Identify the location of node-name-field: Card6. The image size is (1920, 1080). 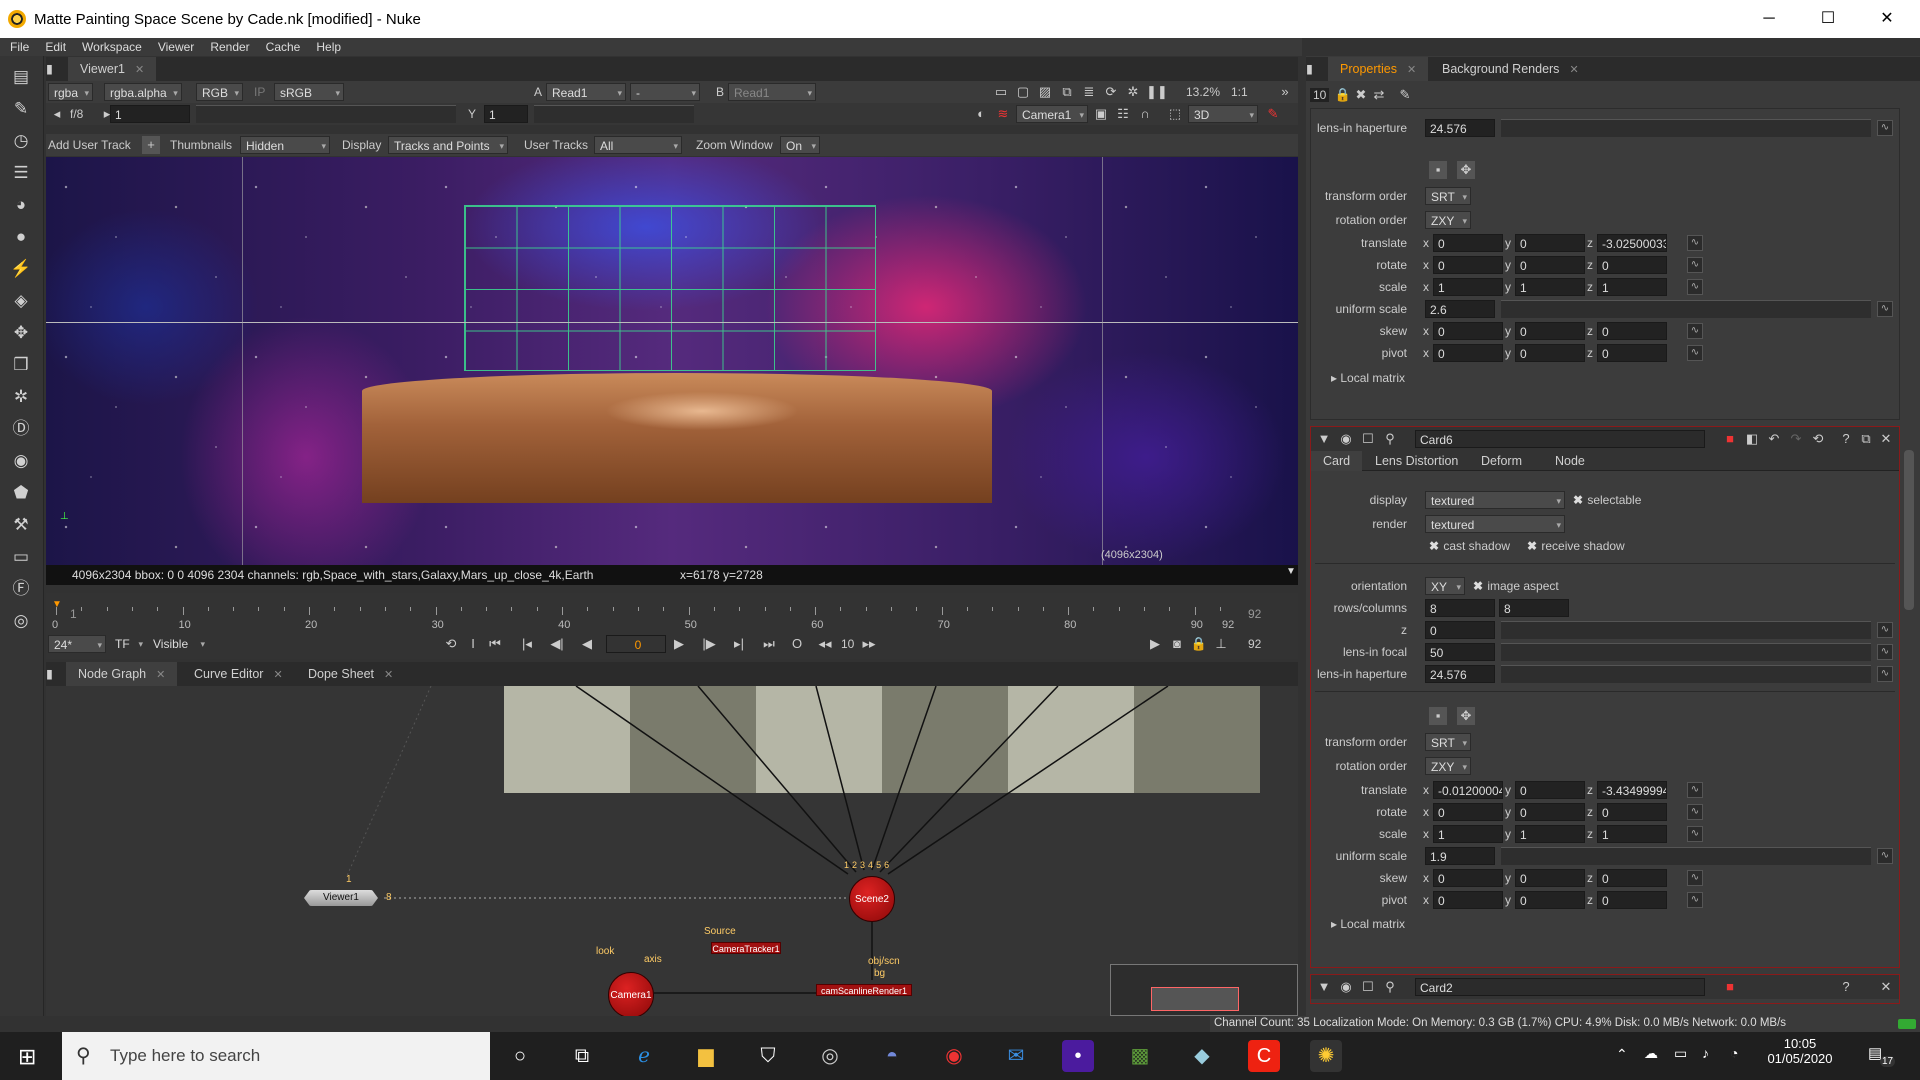
(1560, 439).